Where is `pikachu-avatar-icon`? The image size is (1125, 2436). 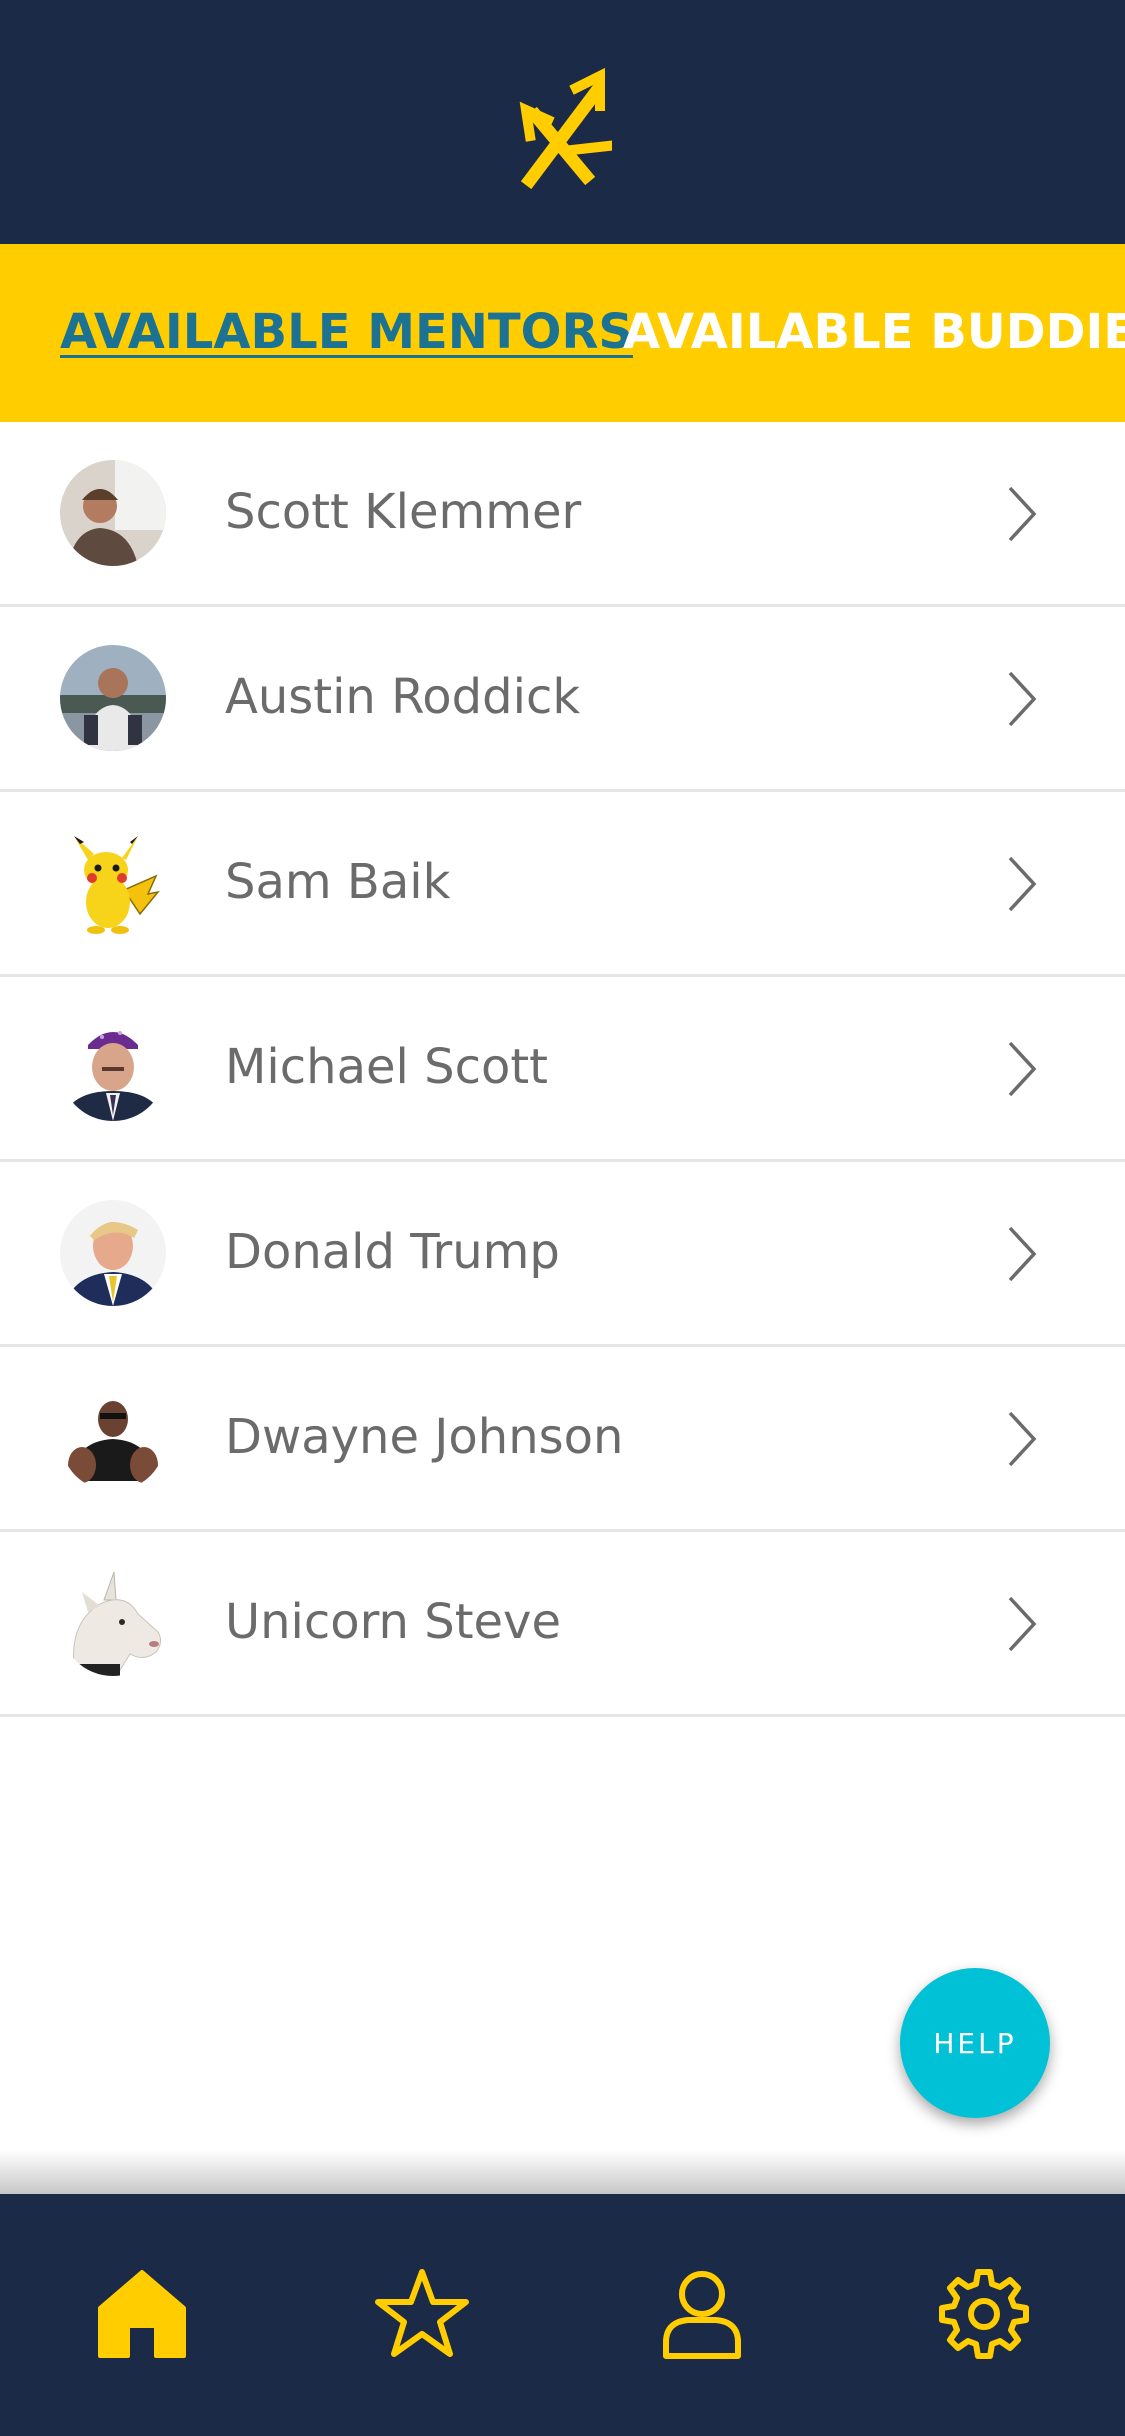 pikachu-avatar-icon is located at coordinates (113, 883).